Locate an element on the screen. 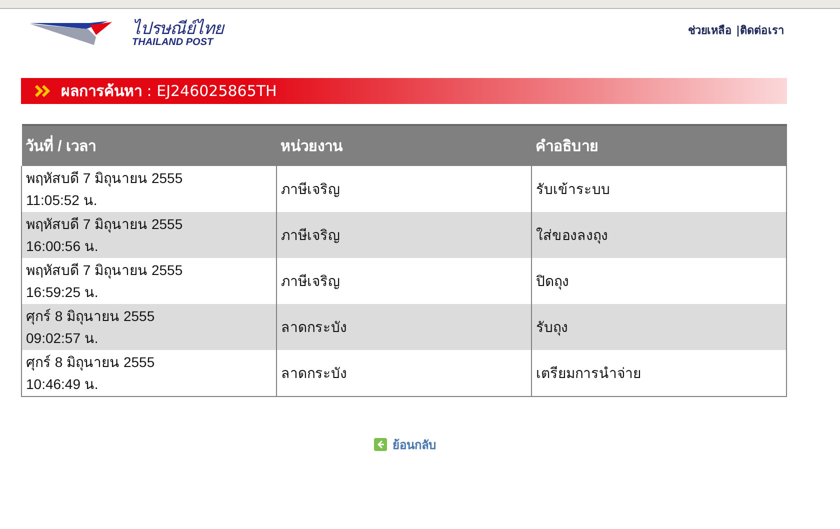  table-cell: ศุกร์ 8 มิถุนายน 2555 10:46:49 น. is located at coordinates (149, 373).